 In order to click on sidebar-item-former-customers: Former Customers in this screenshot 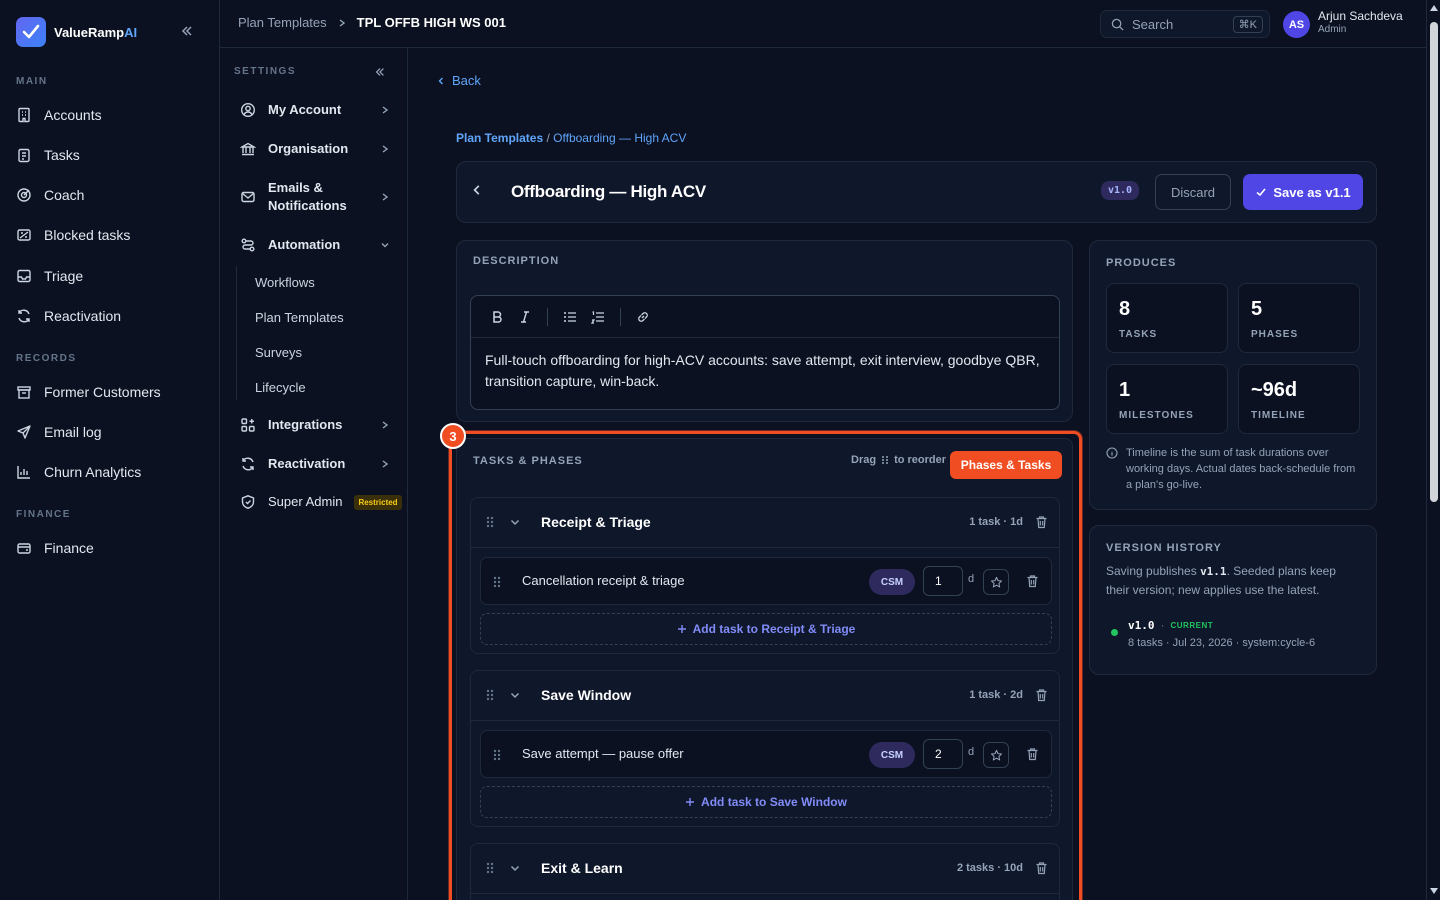, I will do `click(111, 392)`.